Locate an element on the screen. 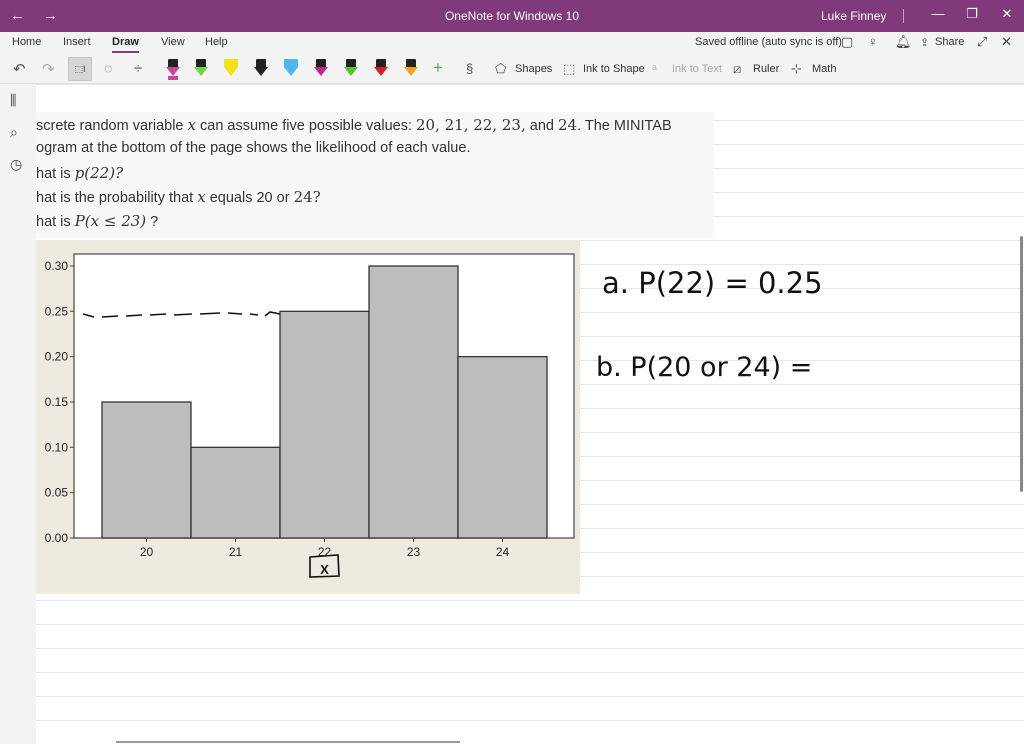 This screenshot has width=1024, height=744. tab-draw: Draw is located at coordinates (125, 44).